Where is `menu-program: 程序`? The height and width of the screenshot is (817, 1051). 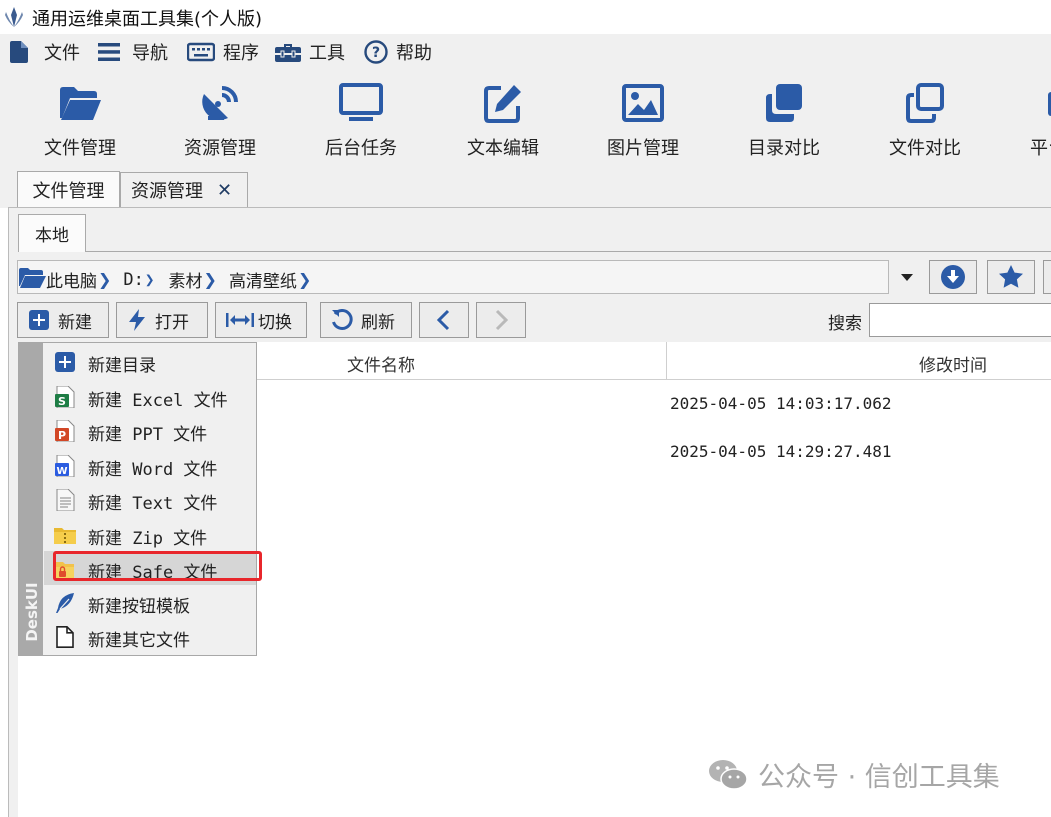
menu-program: 程序 is located at coordinates (223, 52).